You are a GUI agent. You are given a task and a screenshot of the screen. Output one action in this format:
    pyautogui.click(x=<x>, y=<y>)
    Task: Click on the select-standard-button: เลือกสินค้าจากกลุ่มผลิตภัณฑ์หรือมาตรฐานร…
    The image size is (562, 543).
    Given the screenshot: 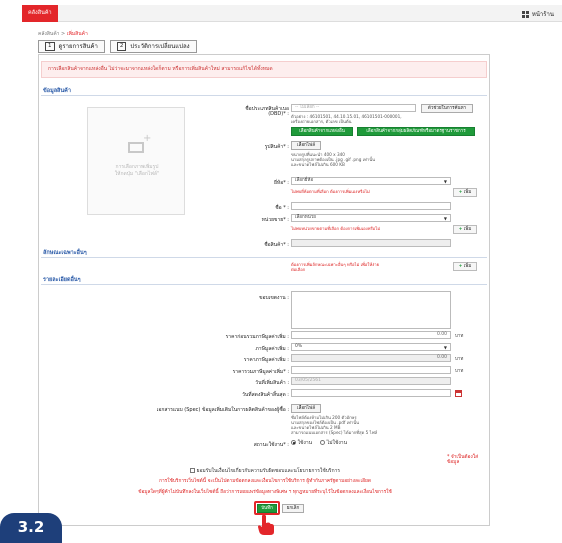 What is the action you would take?
    pyautogui.click(x=416, y=131)
    